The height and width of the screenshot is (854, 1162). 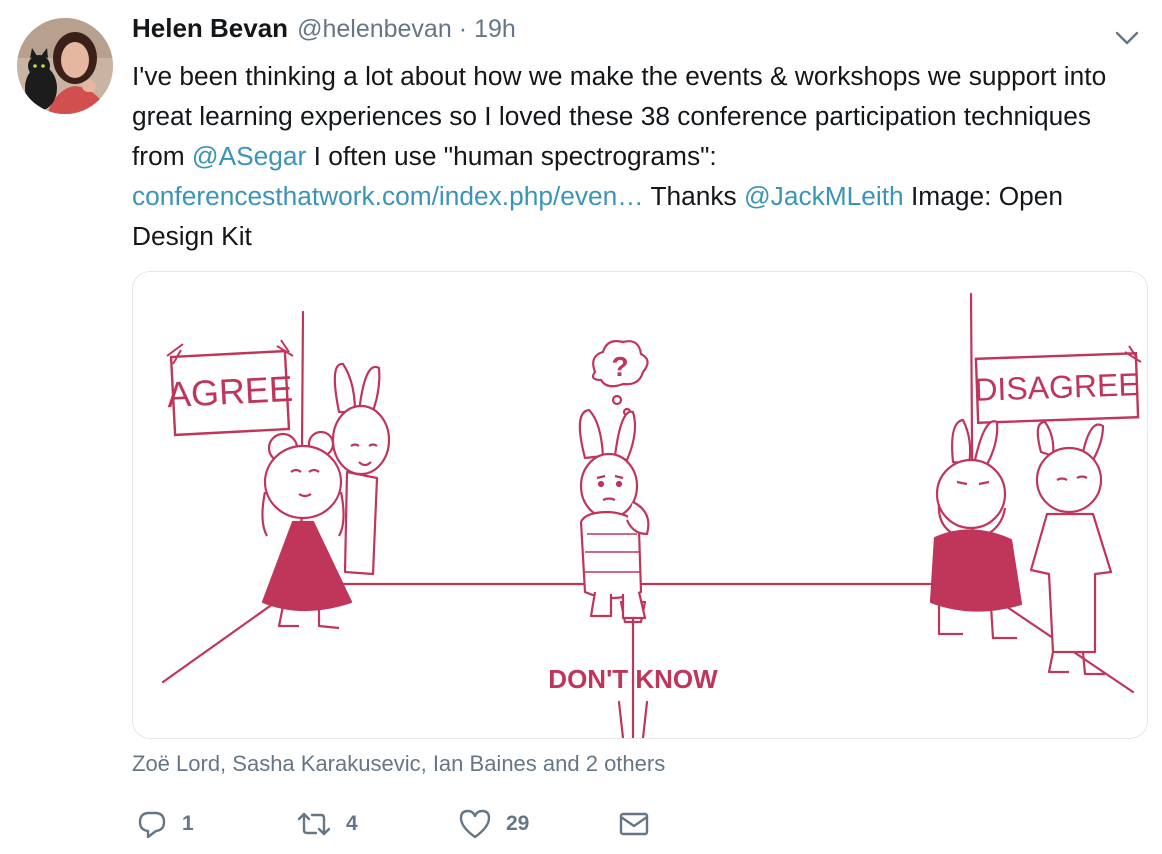 What do you see at coordinates (1071, 548) in the screenshot?
I see `bunny-girl-right` at bounding box center [1071, 548].